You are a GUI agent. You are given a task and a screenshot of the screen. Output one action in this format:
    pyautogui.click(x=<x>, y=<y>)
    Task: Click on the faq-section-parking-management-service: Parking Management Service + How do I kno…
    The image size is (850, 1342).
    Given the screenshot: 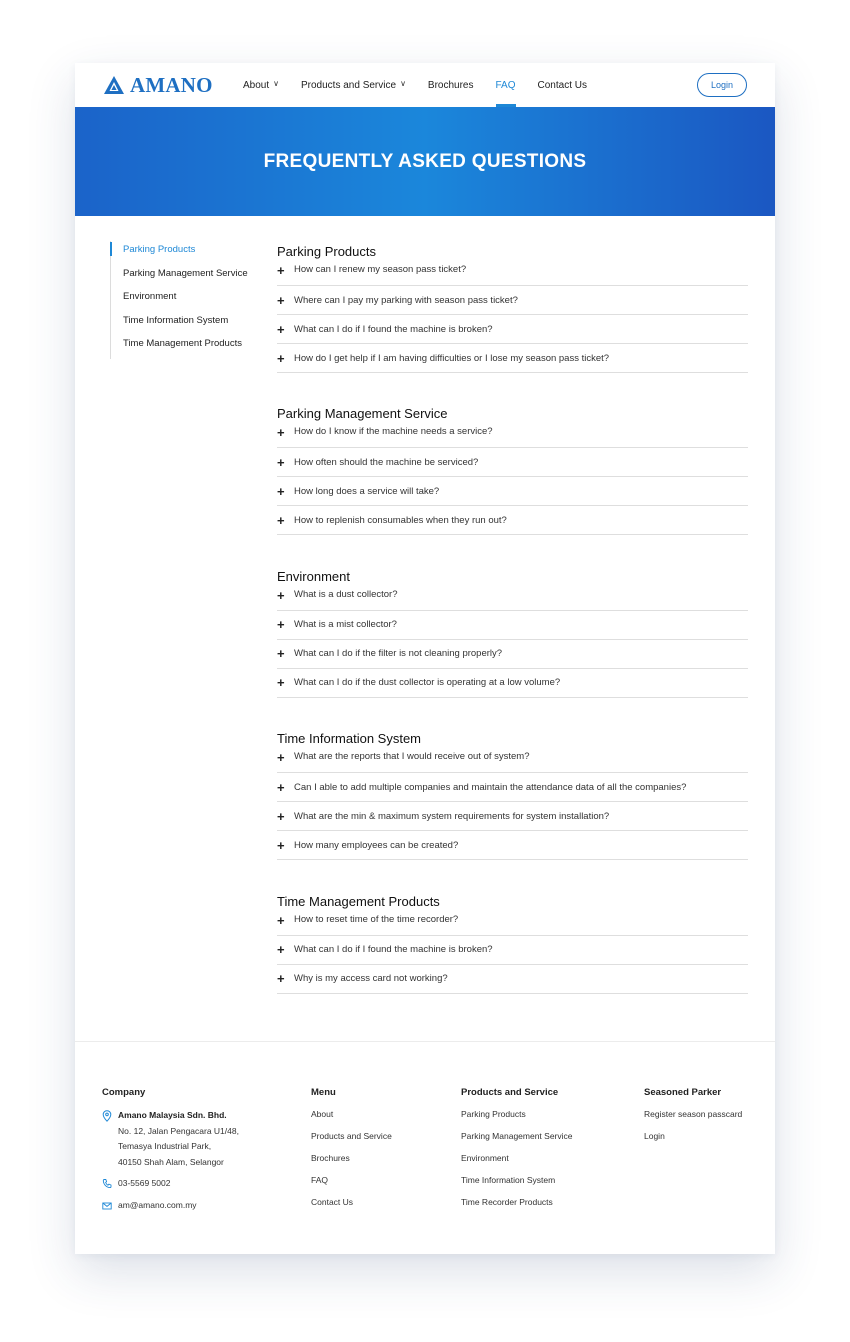 What is the action you would take?
    pyautogui.click(x=512, y=486)
    